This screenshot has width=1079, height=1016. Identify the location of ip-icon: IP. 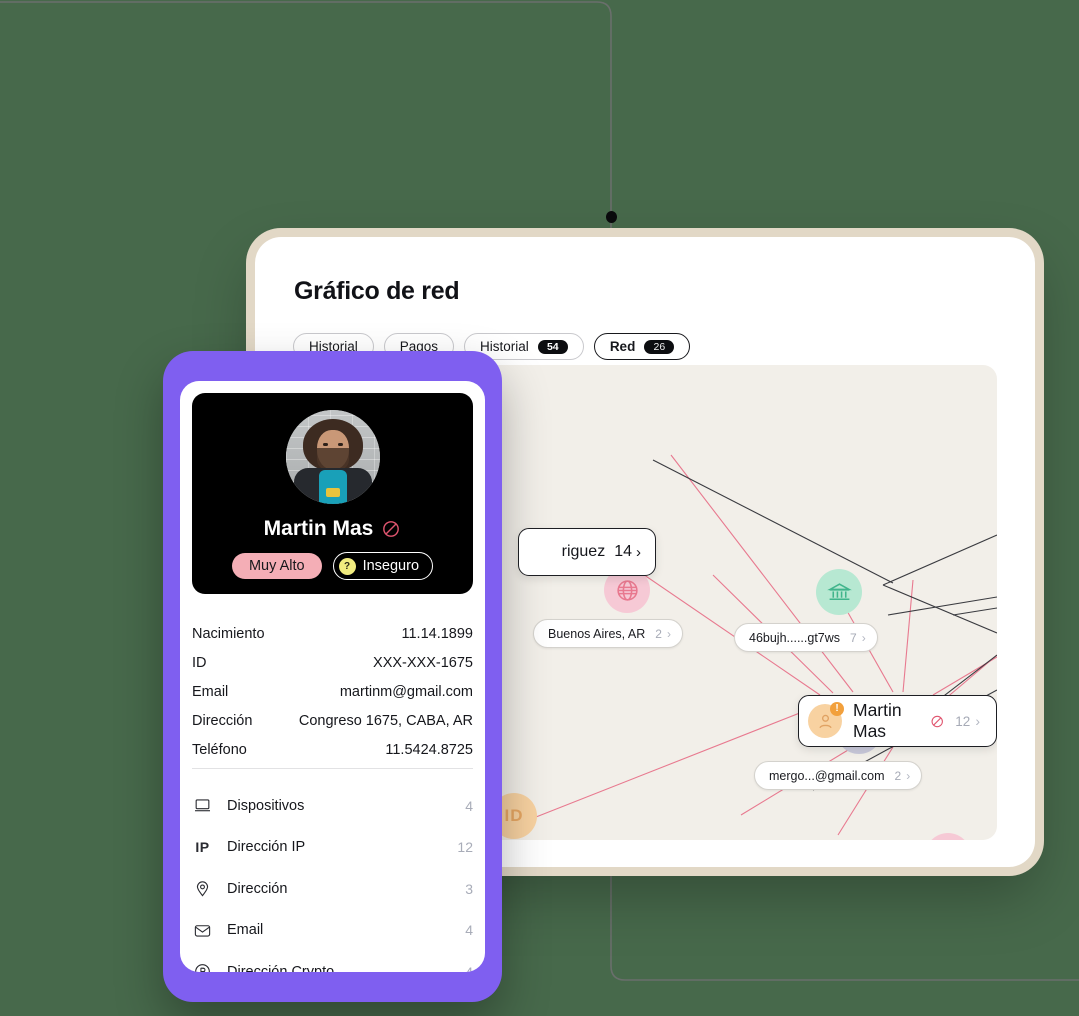
(202, 847).